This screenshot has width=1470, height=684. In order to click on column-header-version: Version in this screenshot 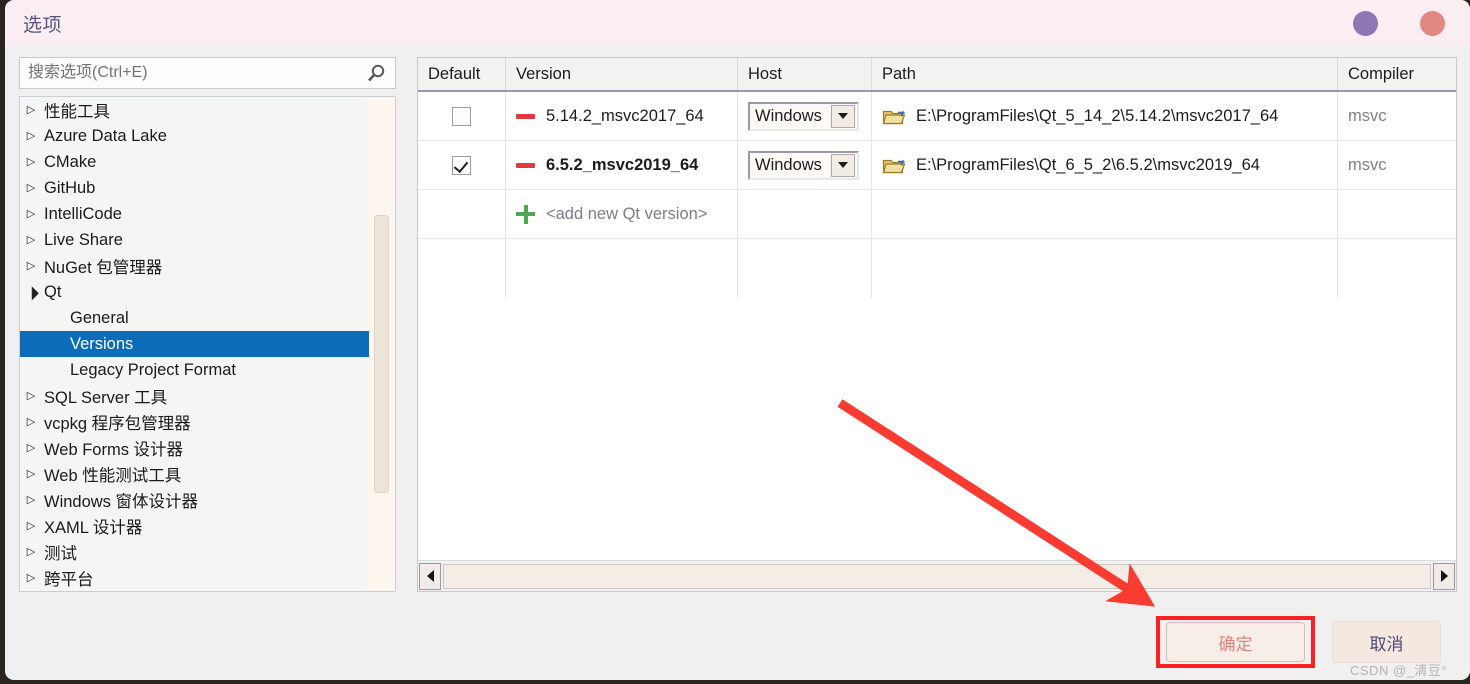, I will do `click(622, 74)`.